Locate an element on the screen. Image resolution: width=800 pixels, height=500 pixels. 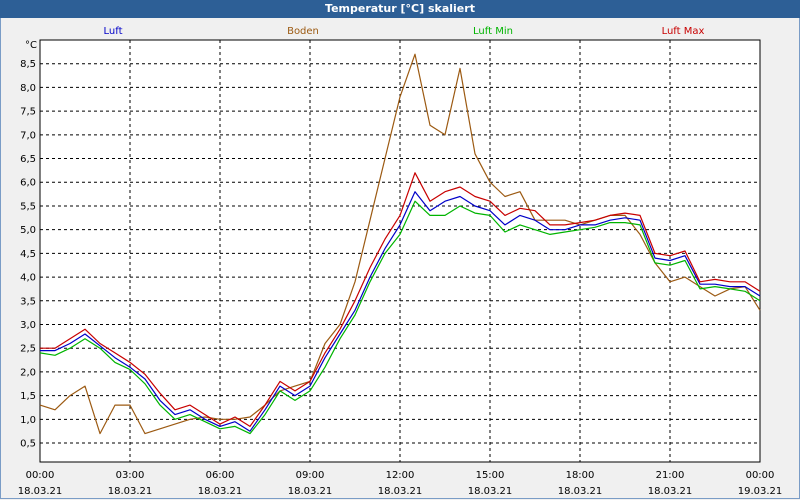
x-tick-time: 06:00 is located at coordinates (220, 475).